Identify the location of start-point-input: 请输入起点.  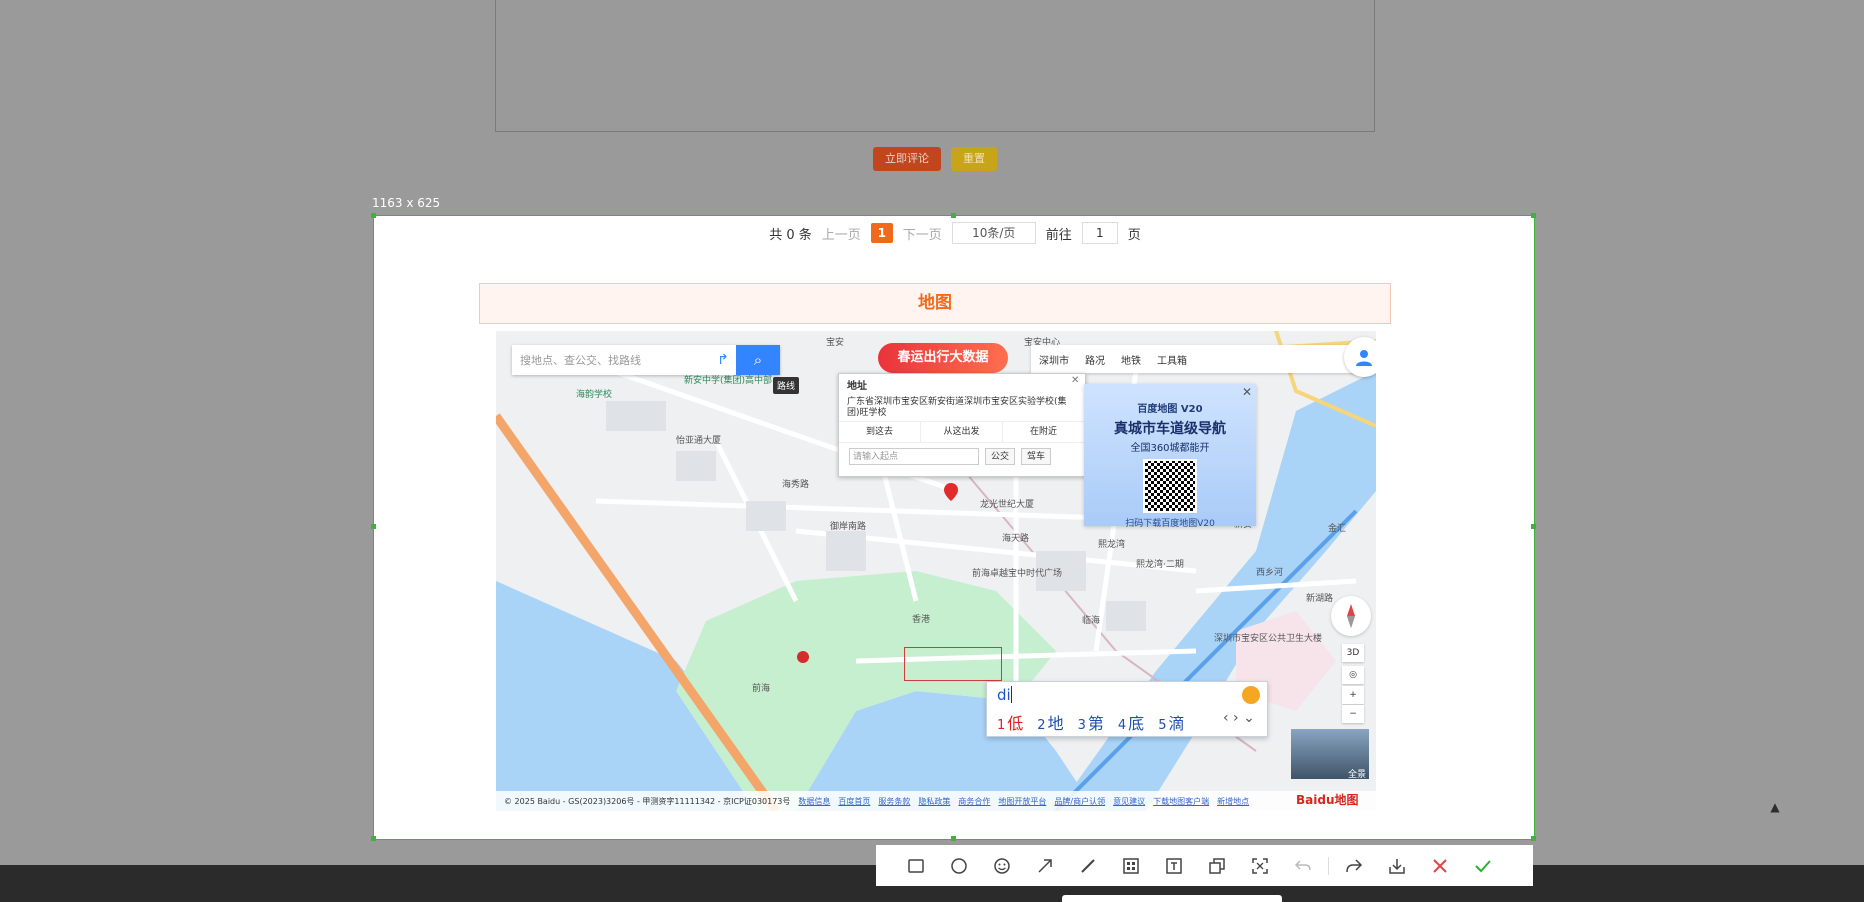
(914, 456).